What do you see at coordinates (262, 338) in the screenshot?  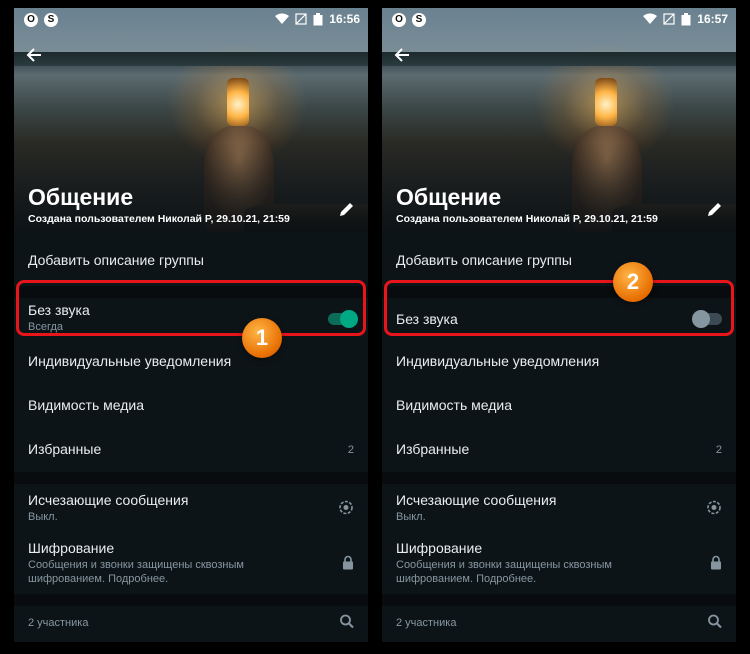 I see `step-badge-1: 1` at bounding box center [262, 338].